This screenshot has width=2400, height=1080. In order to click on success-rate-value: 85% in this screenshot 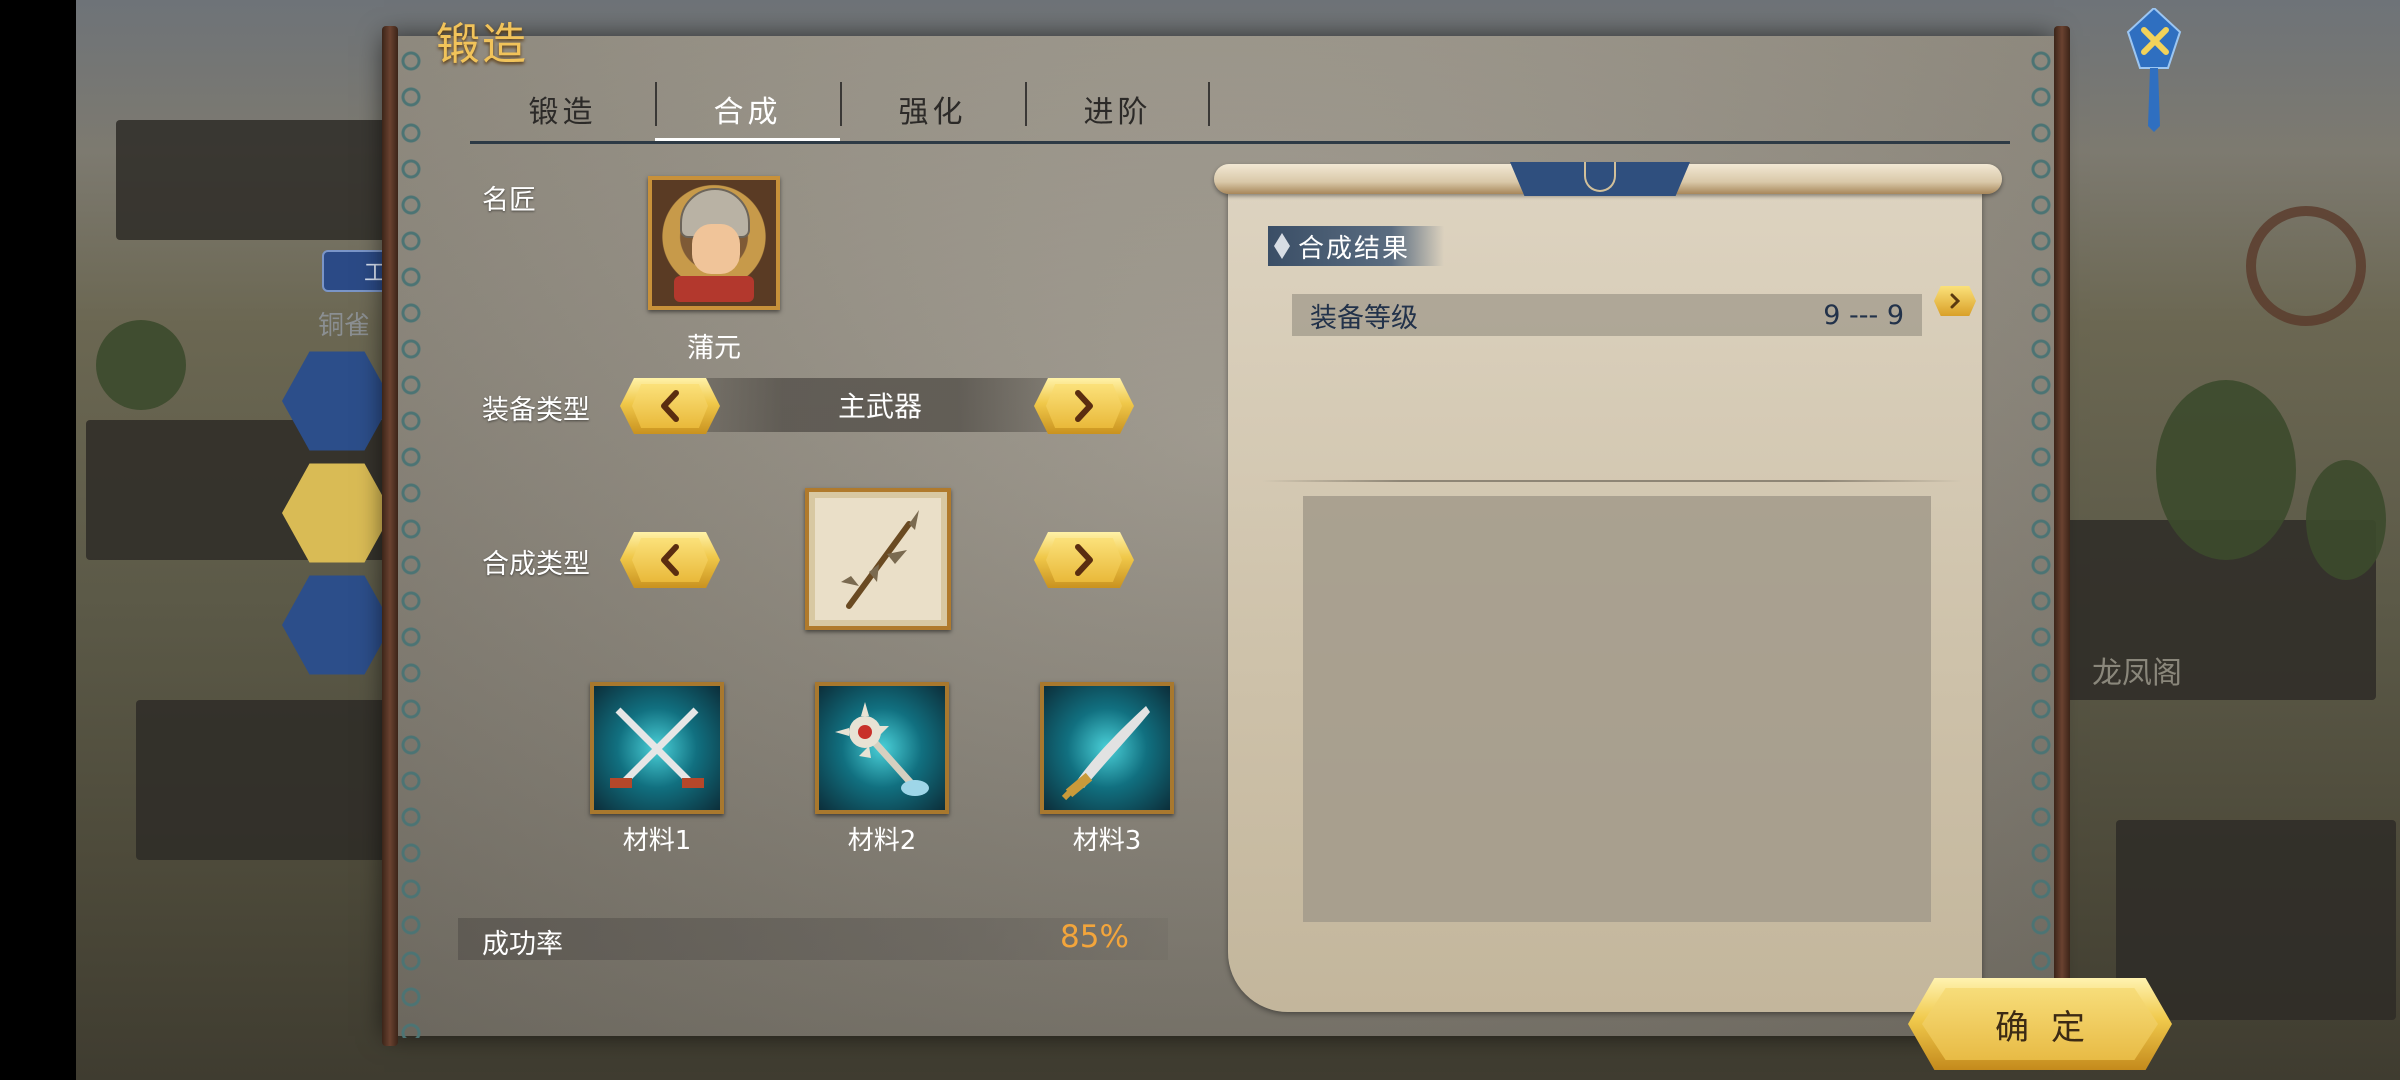, I will do `click(1094, 937)`.